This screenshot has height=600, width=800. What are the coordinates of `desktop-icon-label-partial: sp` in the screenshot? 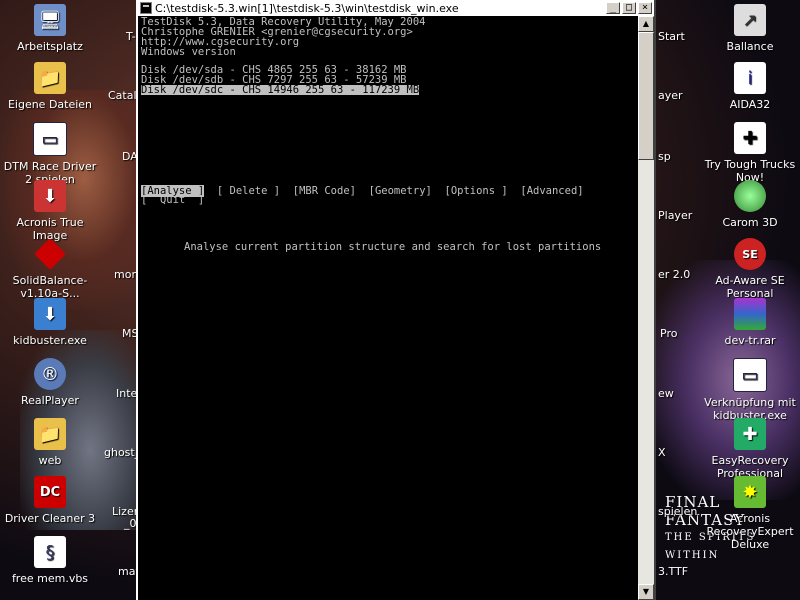 It's located at (664, 156).